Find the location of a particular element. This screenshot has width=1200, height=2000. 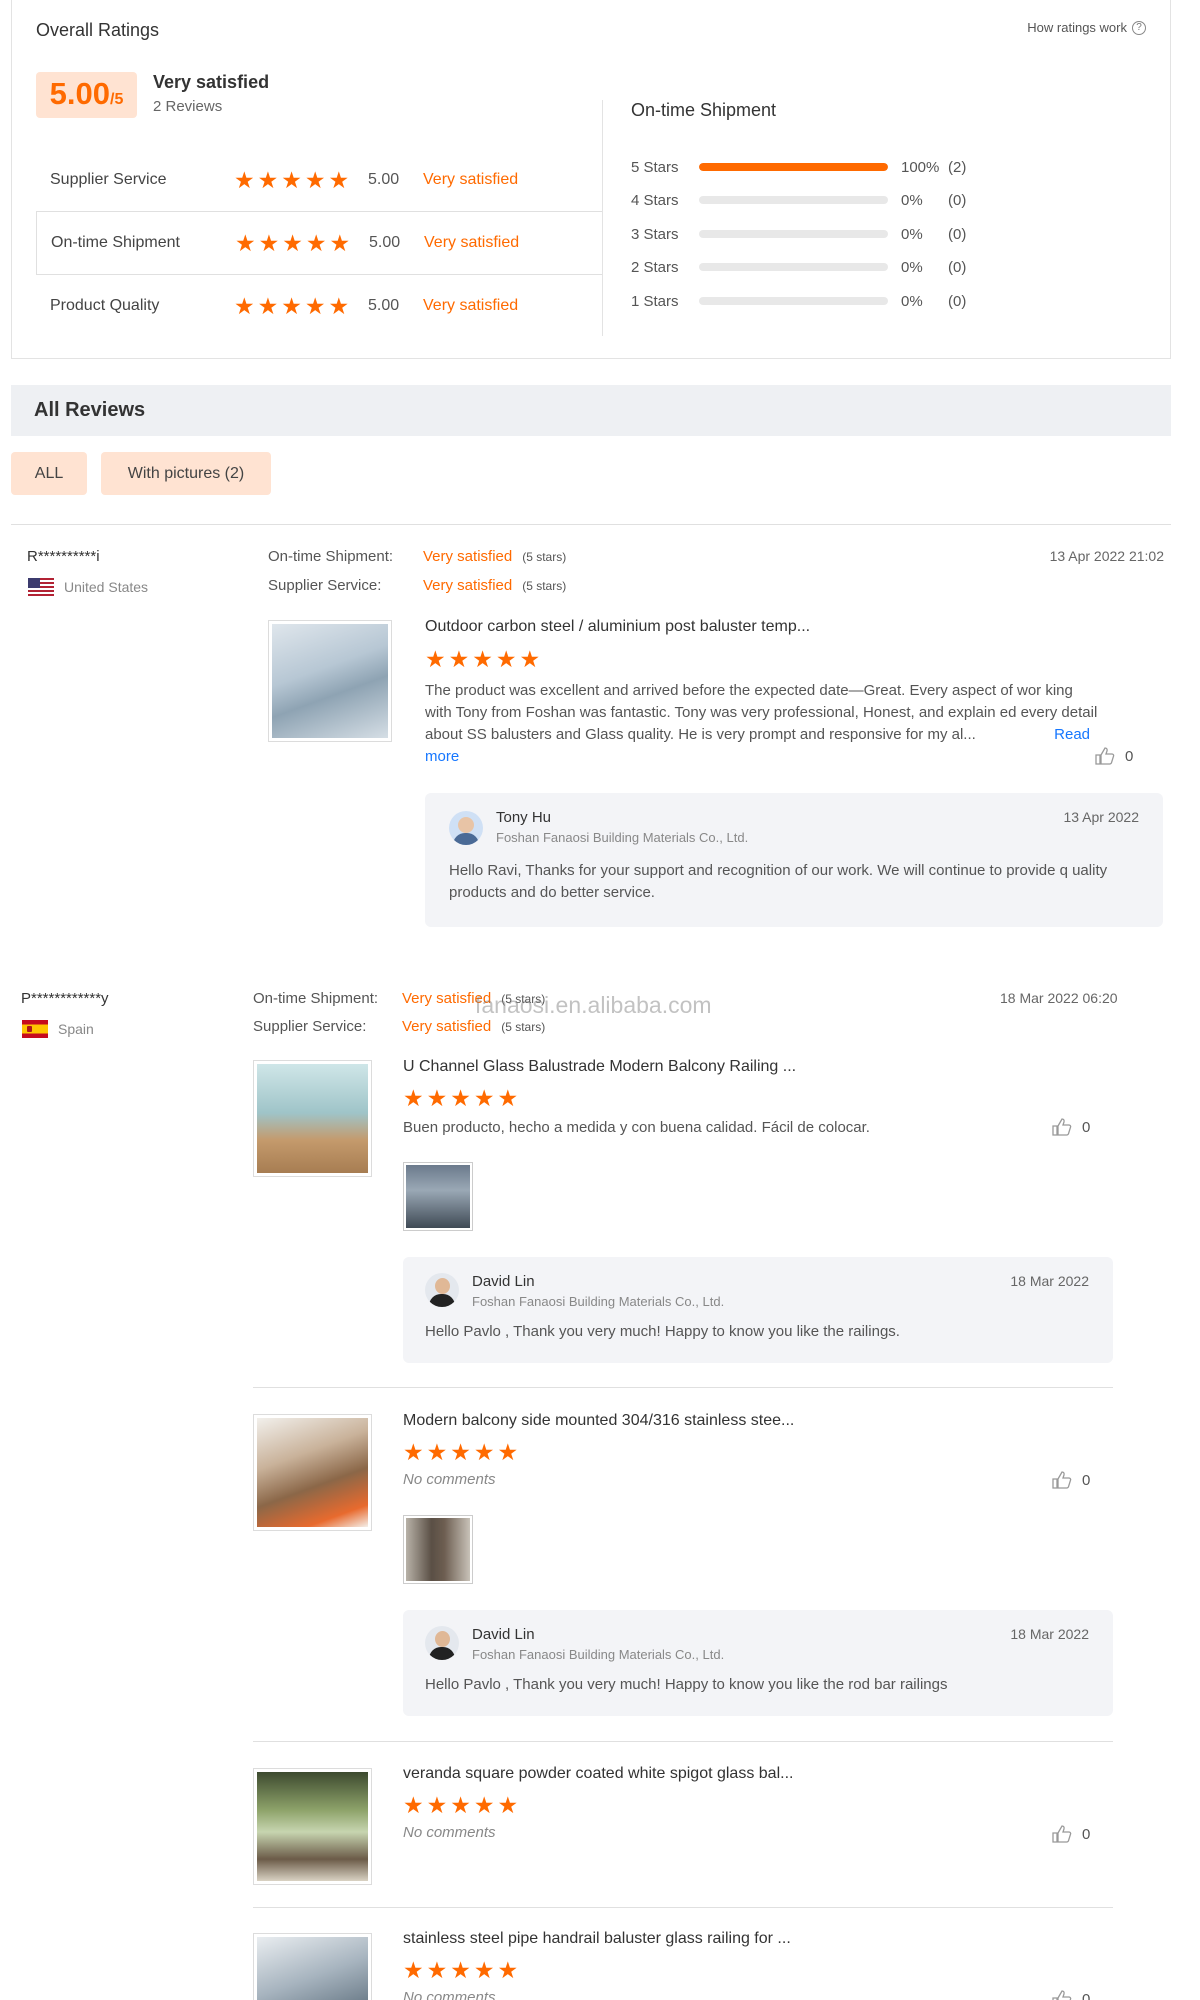

reviewer-country: Spain is located at coordinates (58, 1029).